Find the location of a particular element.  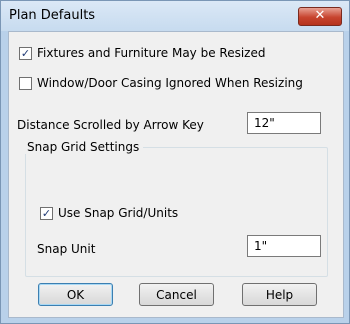

arrow-key-distance-label: Distance Scrolled by Arrow Key is located at coordinates (110, 125).